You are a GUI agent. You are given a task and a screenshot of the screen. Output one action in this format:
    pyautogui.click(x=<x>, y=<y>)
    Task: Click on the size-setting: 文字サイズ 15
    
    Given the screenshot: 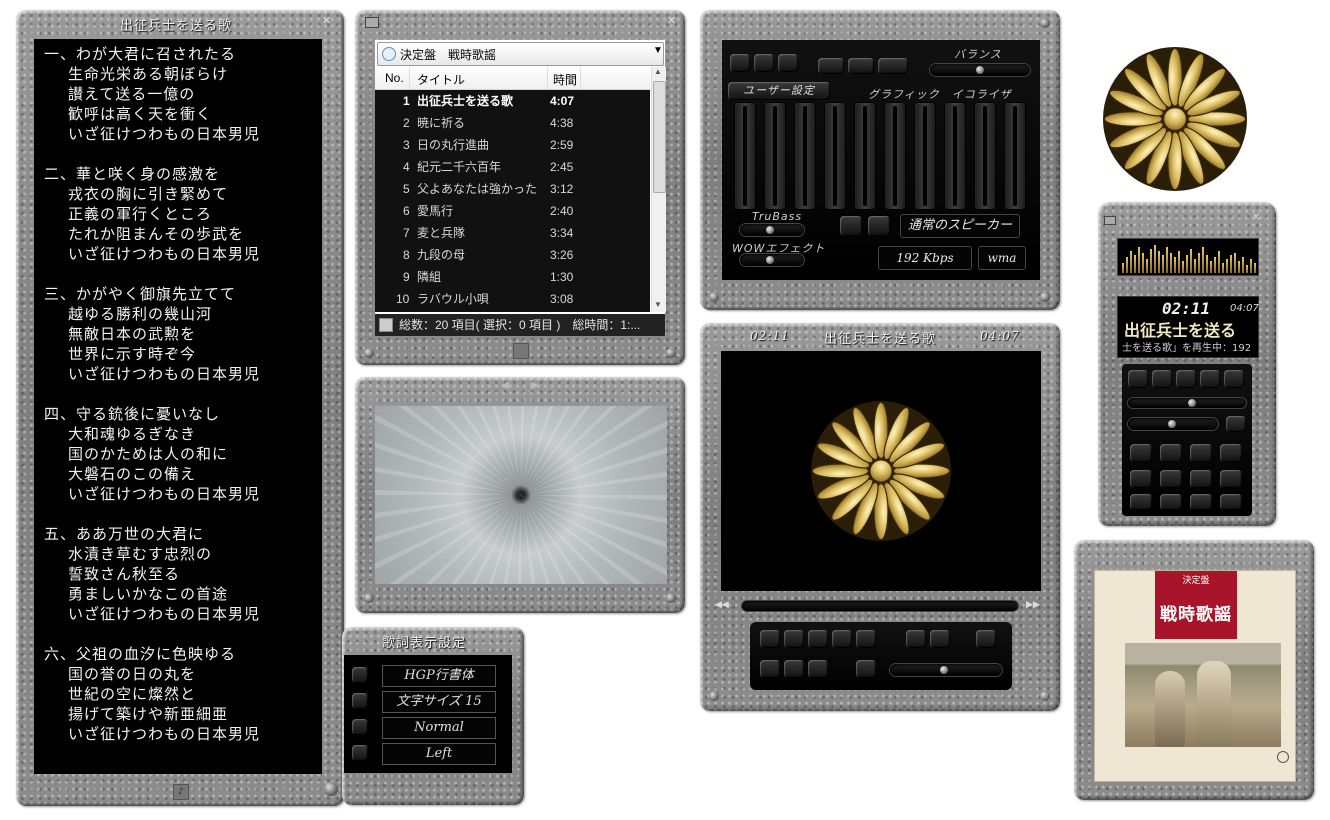 What is the action you would take?
    pyautogui.click(x=439, y=702)
    